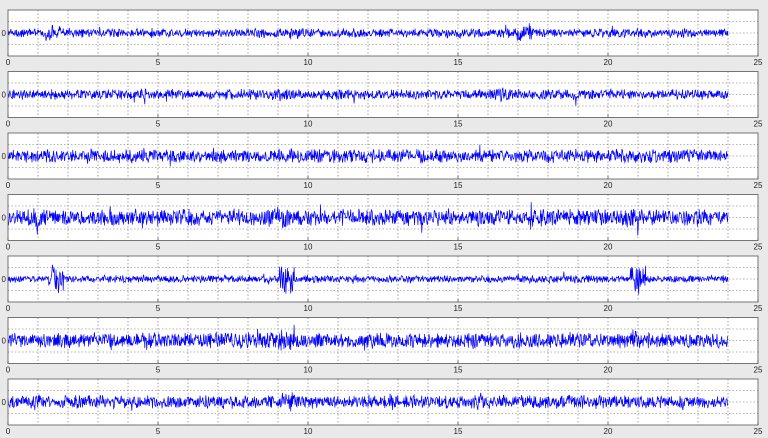  What do you see at coordinates (382, 346) in the screenshot?
I see `subplot-6: 0 5 10 15 20 25 0` at bounding box center [382, 346].